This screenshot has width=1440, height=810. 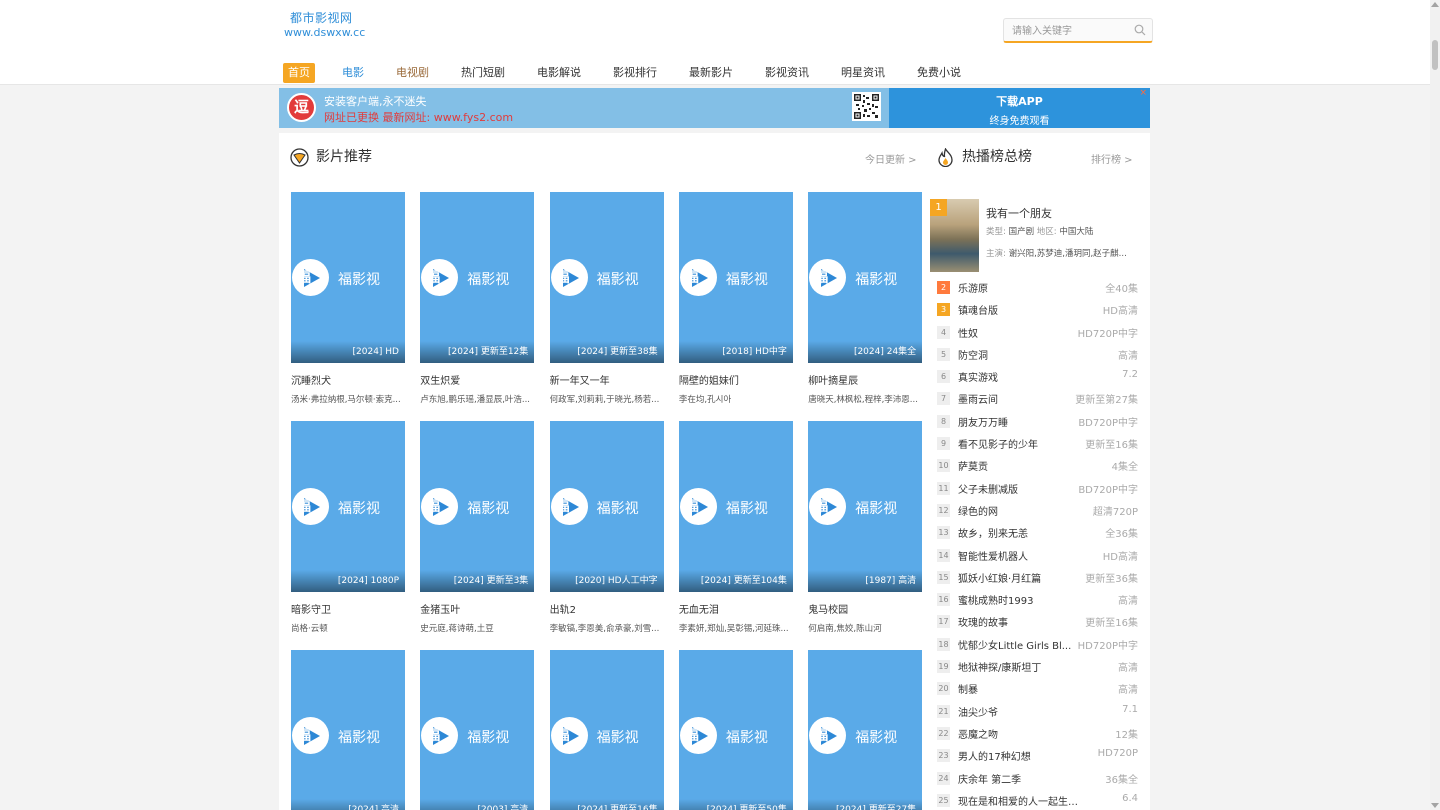 What do you see at coordinates (1018, 398) in the screenshot?
I see `rank-title: 墨雨云间` at bounding box center [1018, 398].